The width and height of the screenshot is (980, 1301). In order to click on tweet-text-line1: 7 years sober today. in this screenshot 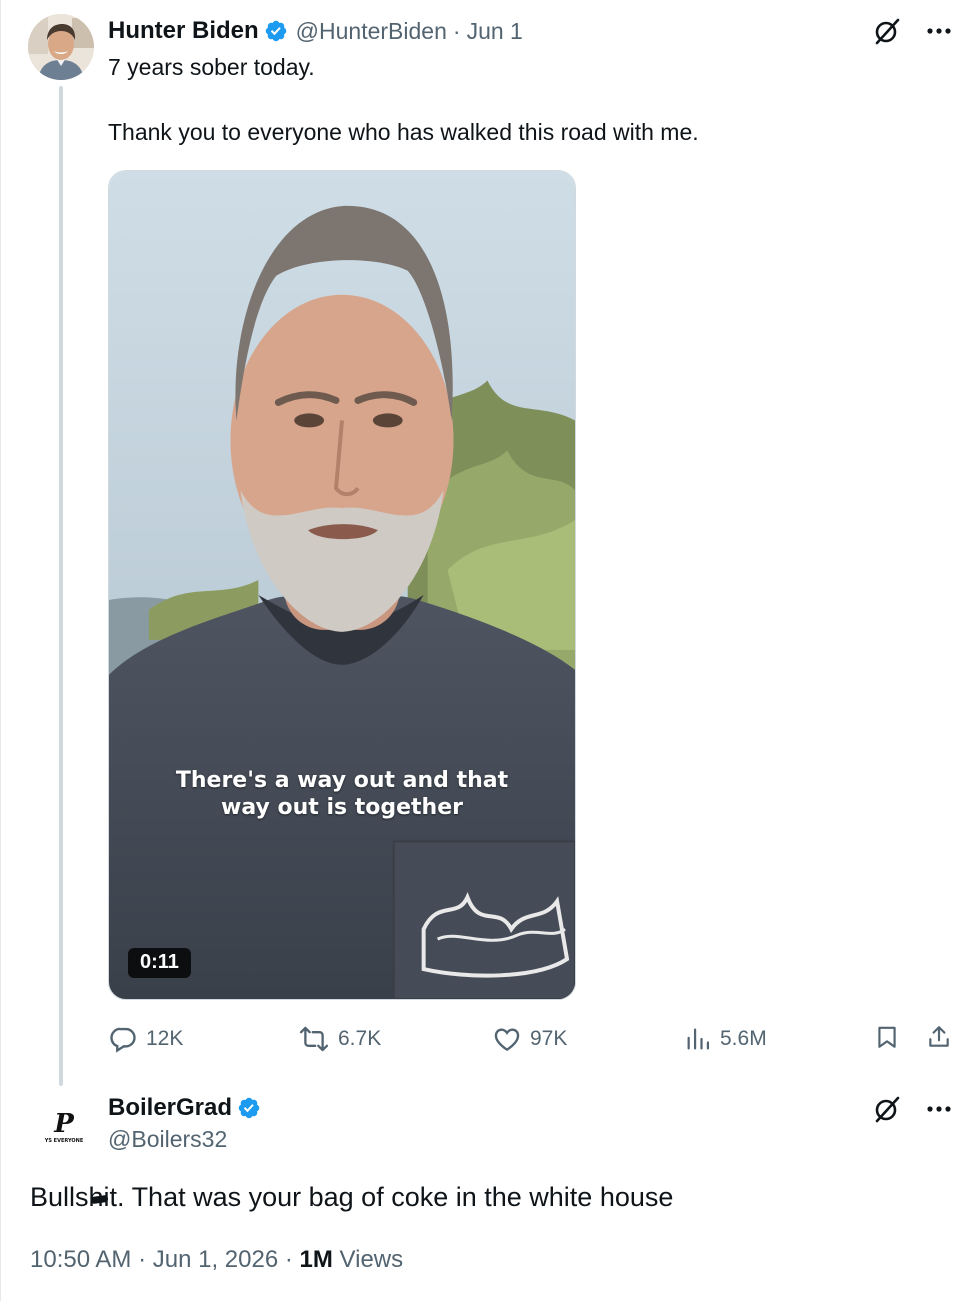, I will do `click(211, 67)`.